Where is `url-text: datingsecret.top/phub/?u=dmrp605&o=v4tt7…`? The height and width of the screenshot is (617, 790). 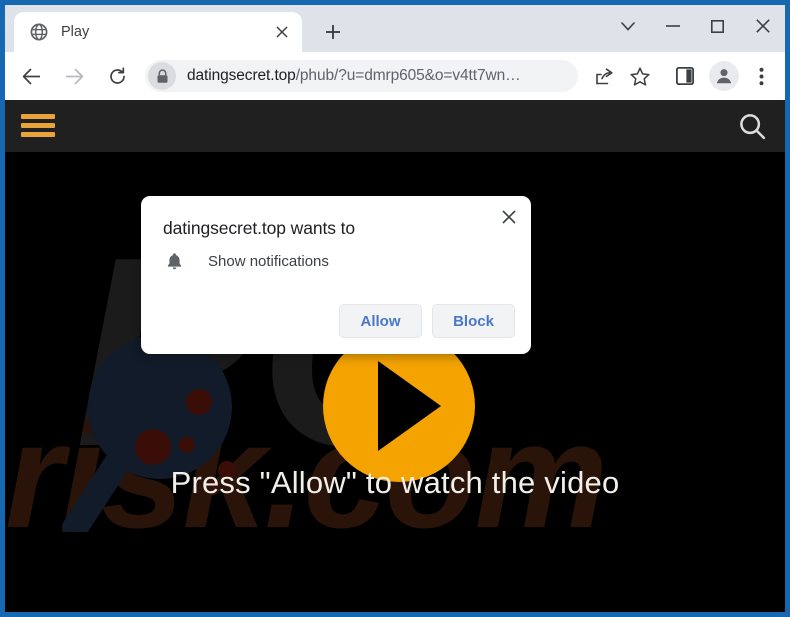 url-text: datingsecret.top/phub/?u=dmrp605&o=v4tt7… is located at coordinates (354, 75).